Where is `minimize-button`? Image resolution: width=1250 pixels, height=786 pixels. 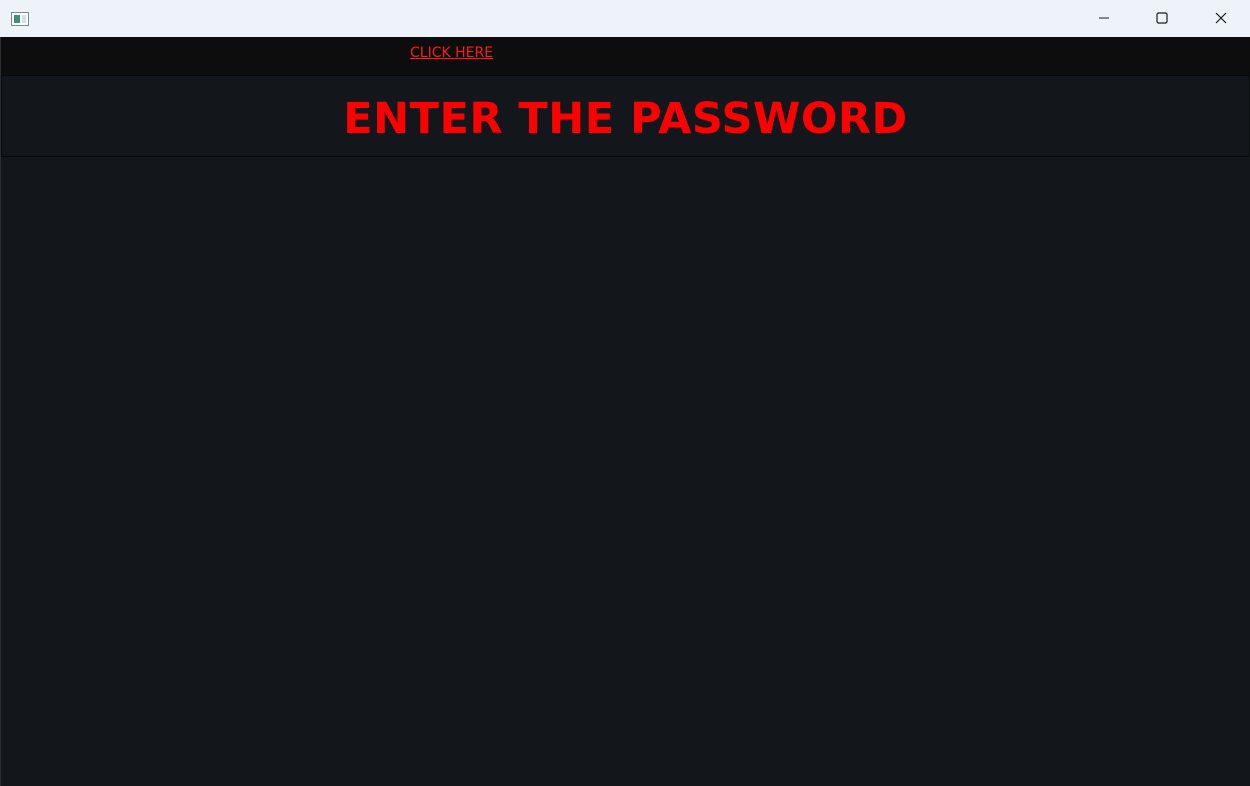
minimize-button is located at coordinates (1104, 18).